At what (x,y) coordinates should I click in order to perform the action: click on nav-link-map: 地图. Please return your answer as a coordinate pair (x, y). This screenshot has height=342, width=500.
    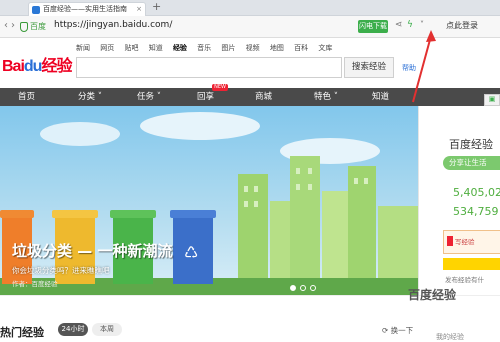
    Looking at the image, I should click on (277, 48).